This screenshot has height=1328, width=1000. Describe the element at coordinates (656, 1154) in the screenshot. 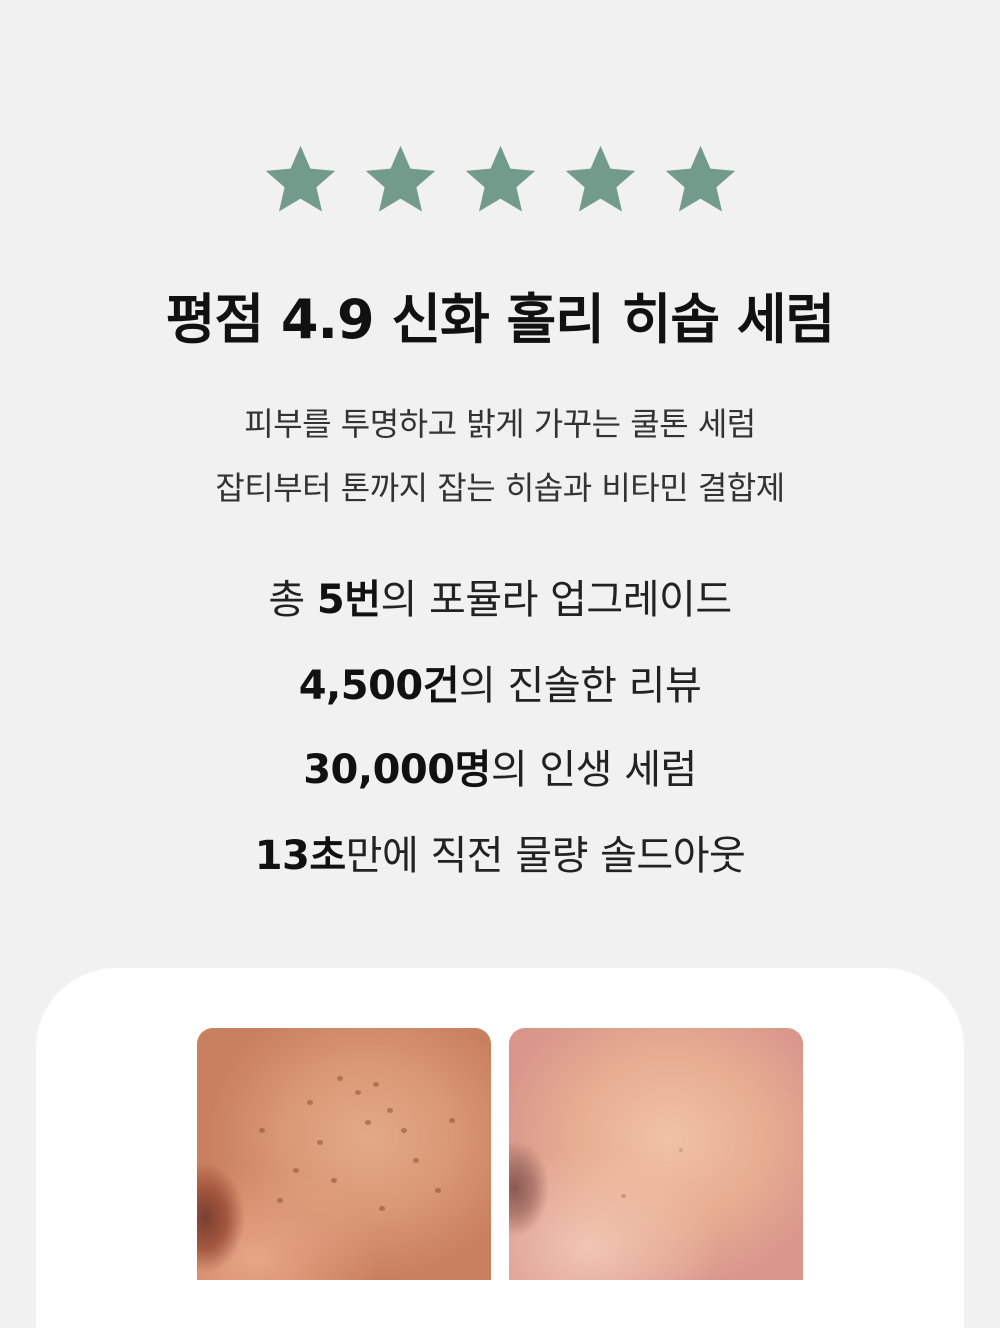

I see `after-skin-photo` at that location.